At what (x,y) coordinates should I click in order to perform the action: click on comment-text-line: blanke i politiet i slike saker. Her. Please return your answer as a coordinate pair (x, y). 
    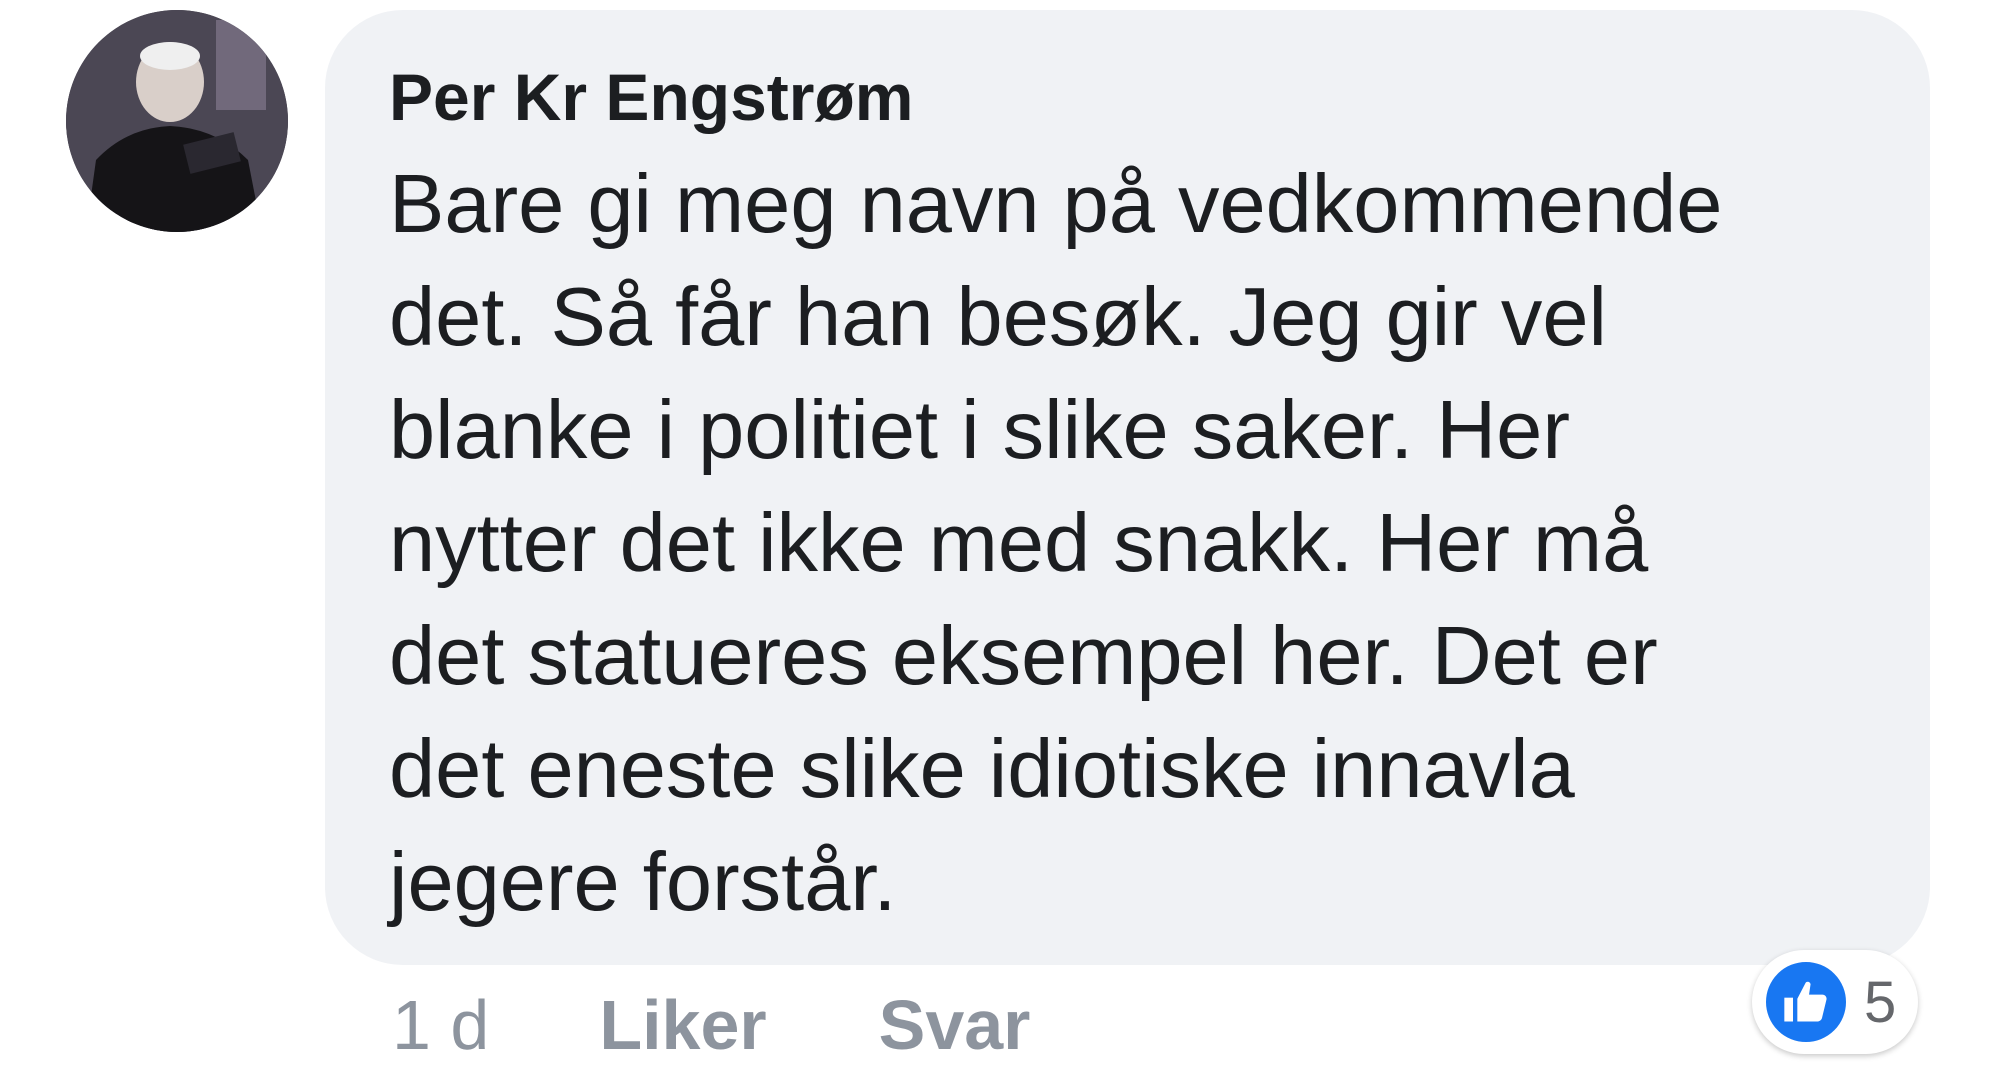
    Looking at the image, I should click on (979, 429).